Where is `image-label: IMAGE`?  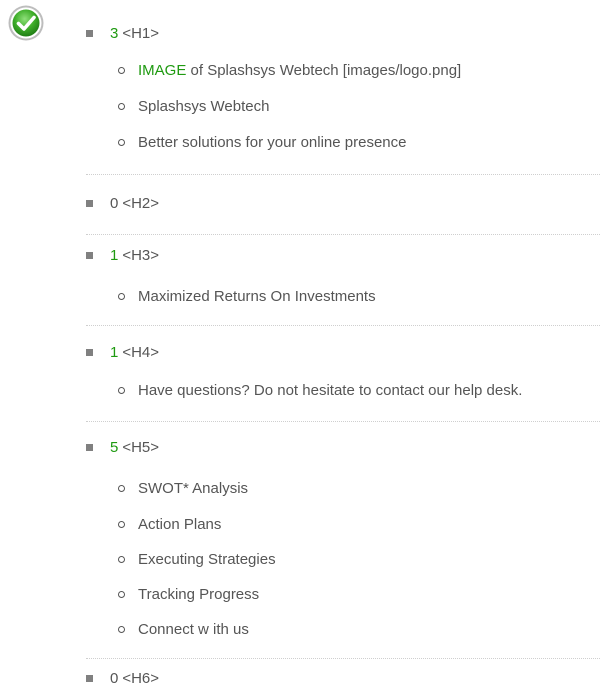
image-label: IMAGE is located at coordinates (162, 70).